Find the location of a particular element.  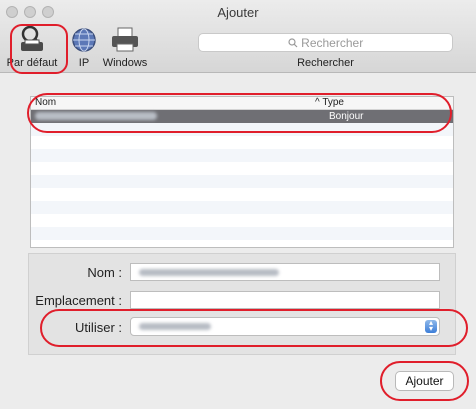

location-field is located at coordinates (285, 300).